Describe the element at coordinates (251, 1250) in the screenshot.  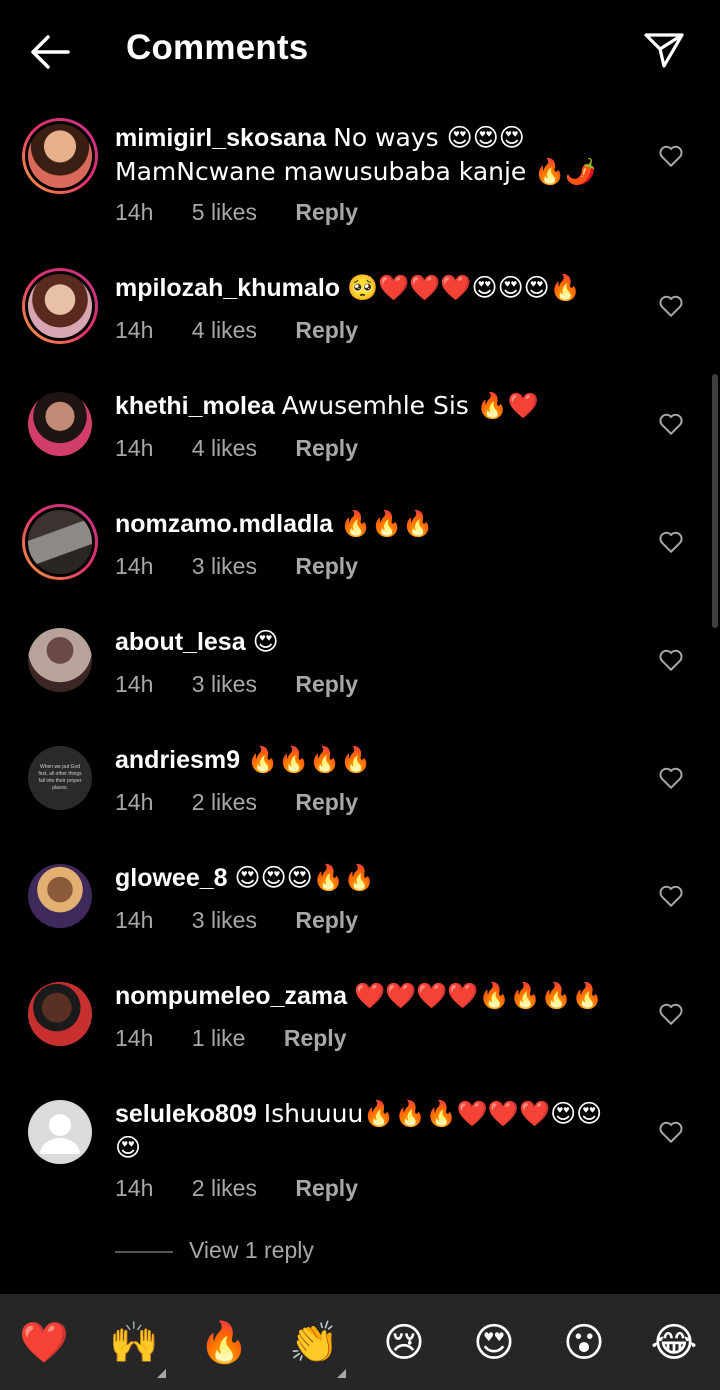
I see `view-replies-label: View 1 reply` at that location.